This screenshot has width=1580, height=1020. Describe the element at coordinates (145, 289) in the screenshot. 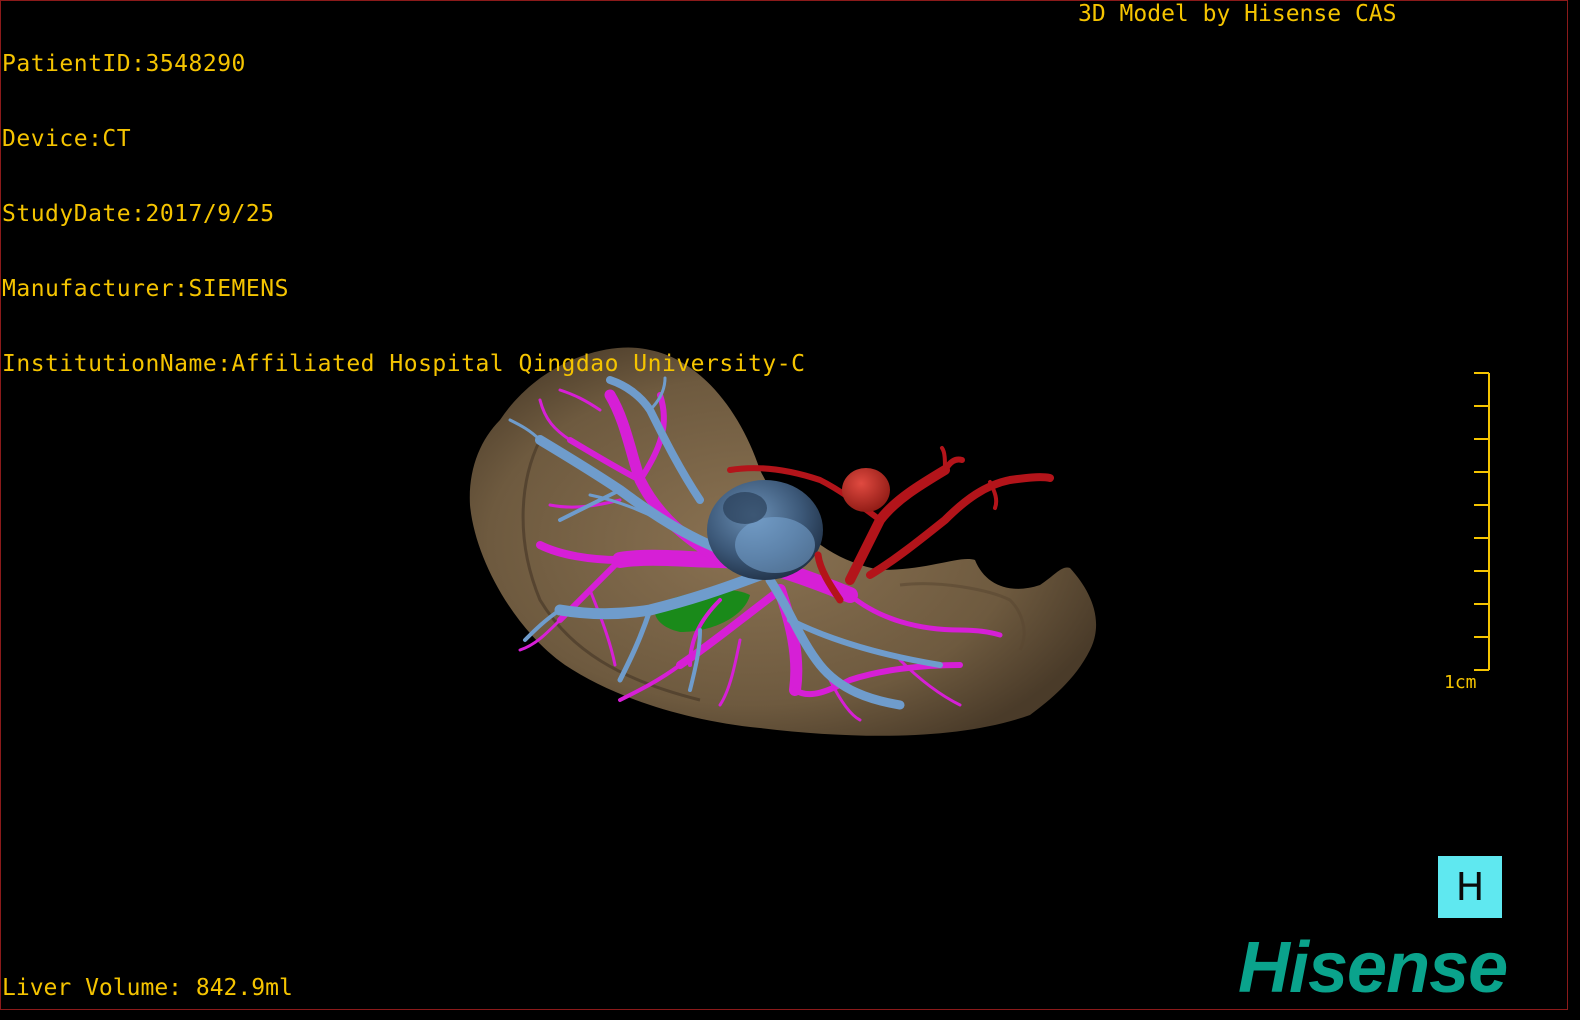

I see `manufacturer: Manufacturer:SIEMENS` at that location.